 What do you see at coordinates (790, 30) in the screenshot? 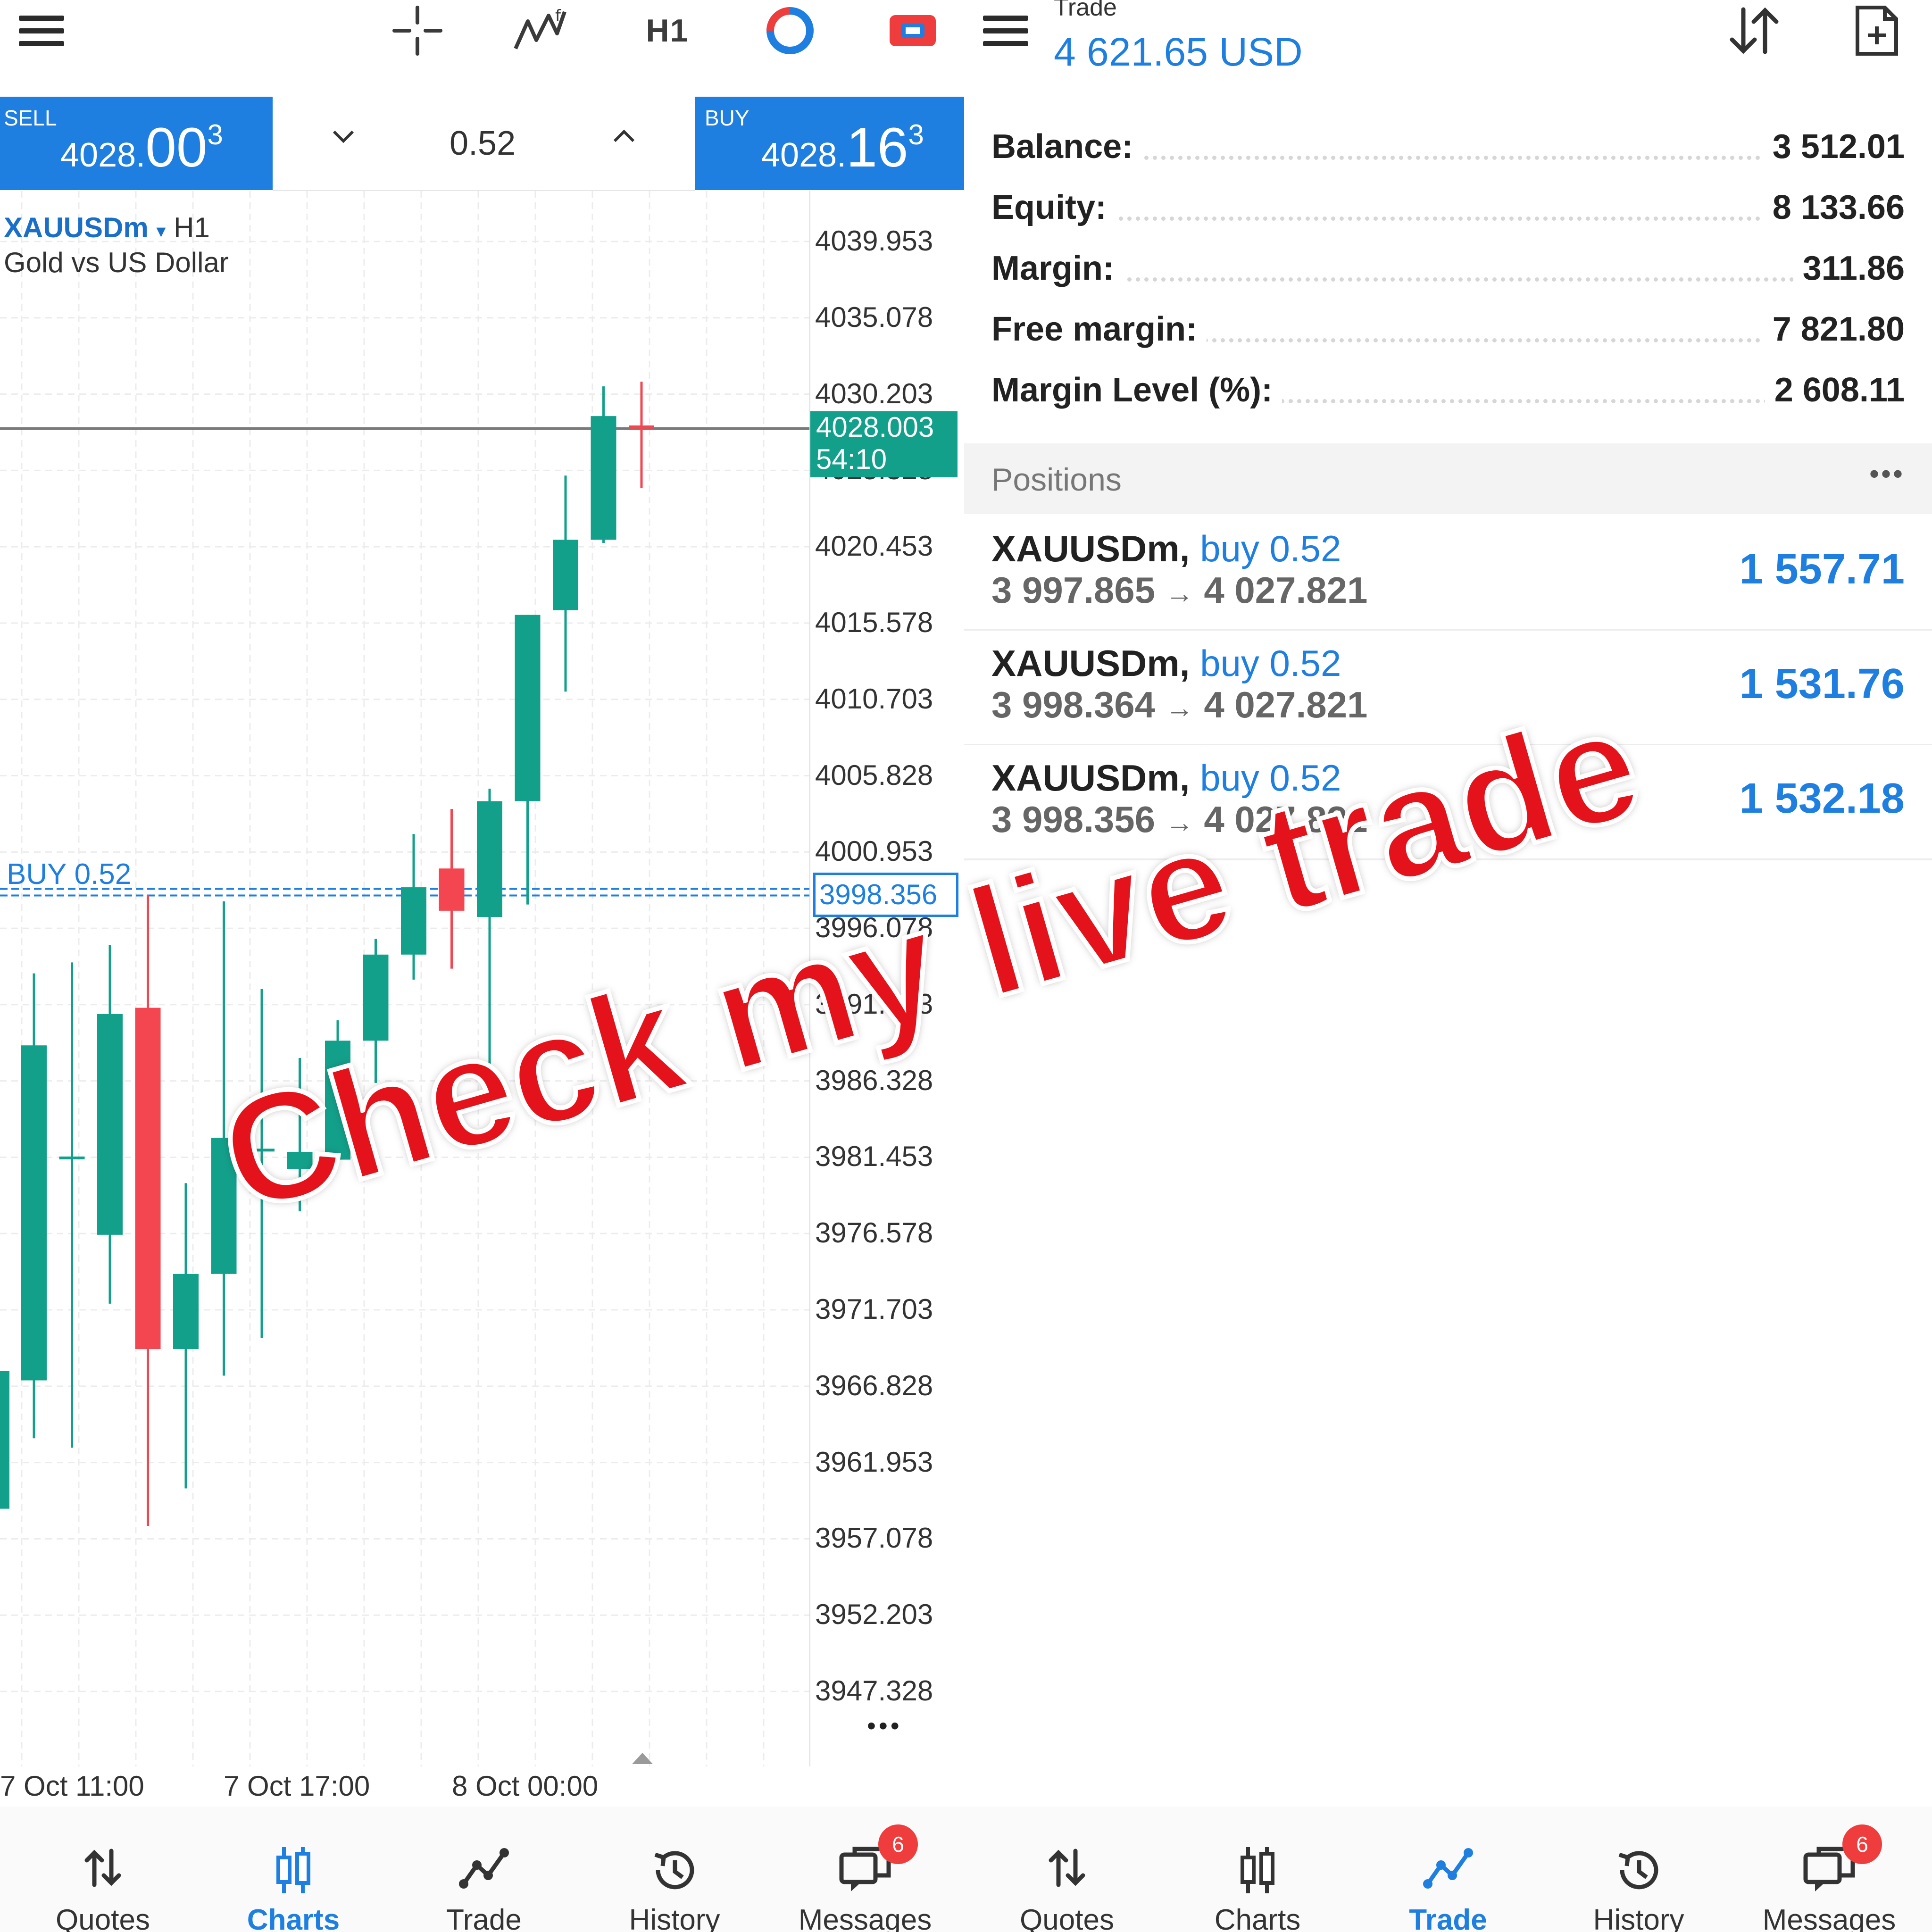
I see `chart-colors-icon` at bounding box center [790, 30].